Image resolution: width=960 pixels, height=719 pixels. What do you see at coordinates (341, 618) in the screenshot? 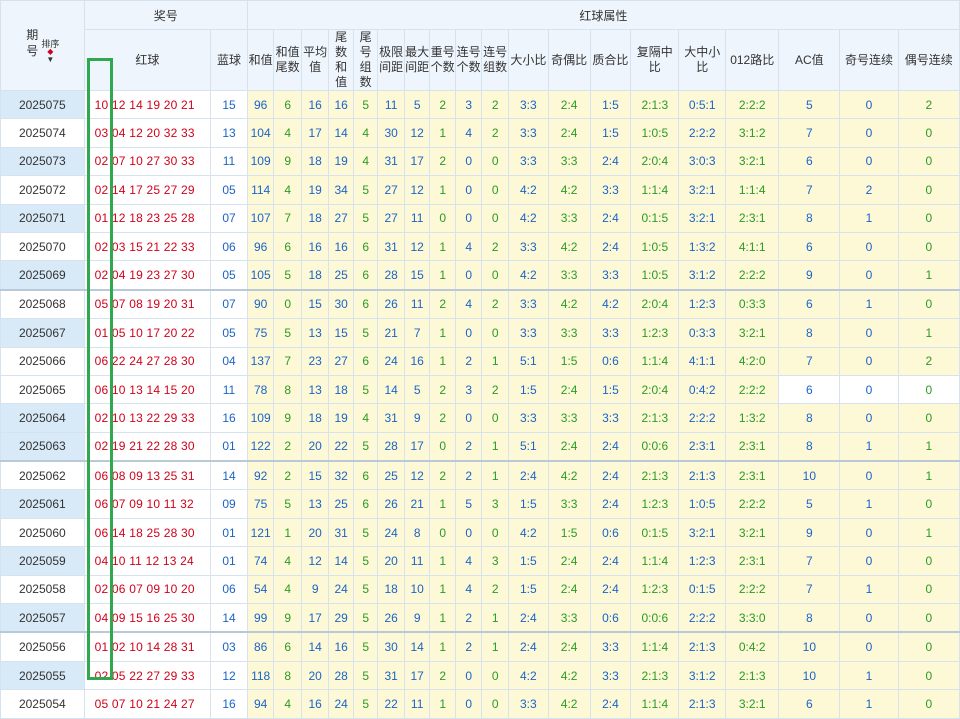
I see `attr-cell: 29` at bounding box center [341, 618].